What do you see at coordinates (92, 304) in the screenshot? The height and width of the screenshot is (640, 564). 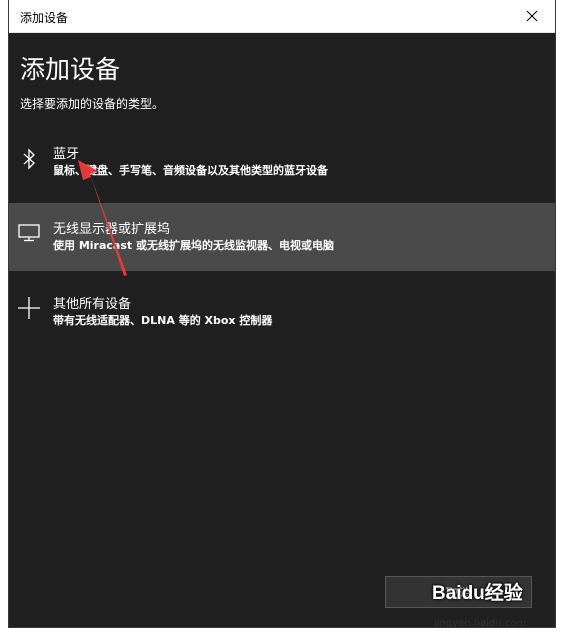 I see `option-everything-else-title: 其他所有设备` at bounding box center [92, 304].